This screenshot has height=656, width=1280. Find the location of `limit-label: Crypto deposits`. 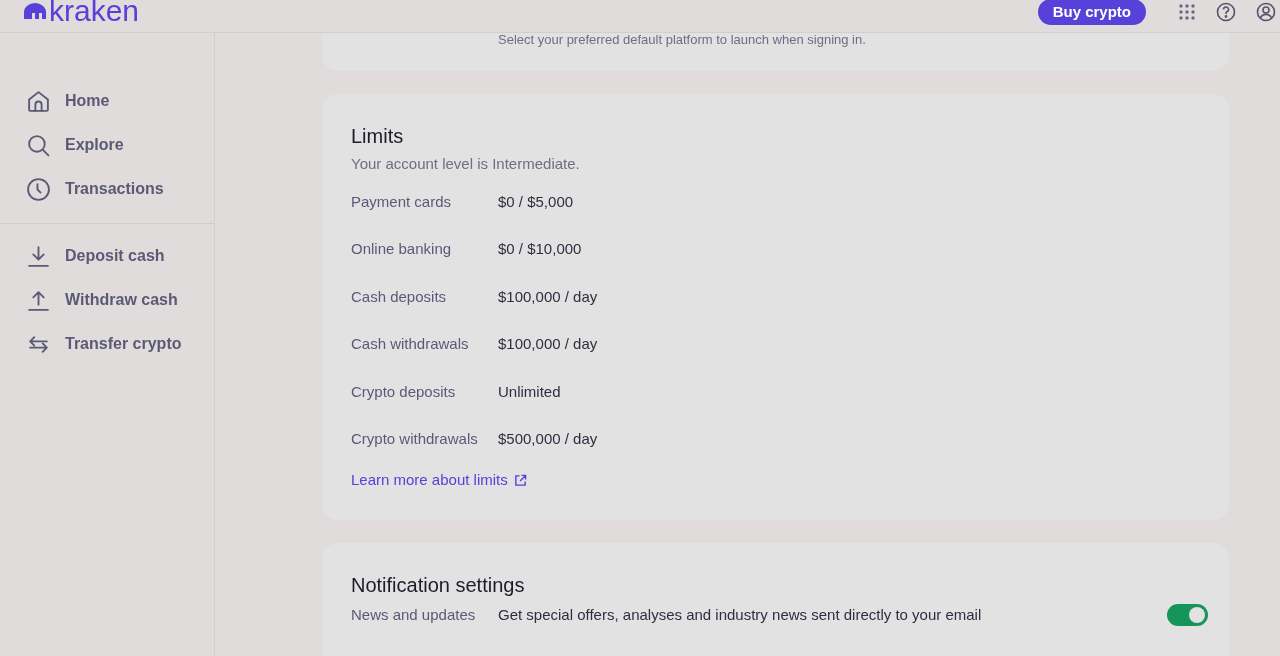

limit-label: Crypto deposits is located at coordinates (404, 391).